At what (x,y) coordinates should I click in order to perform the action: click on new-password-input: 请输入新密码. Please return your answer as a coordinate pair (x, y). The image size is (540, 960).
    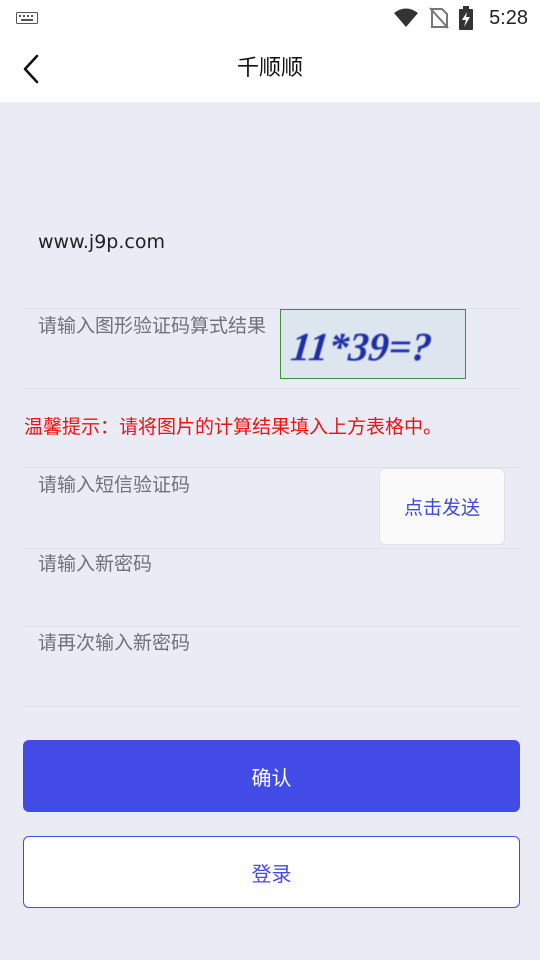
    Looking at the image, I should click on (272, 587).